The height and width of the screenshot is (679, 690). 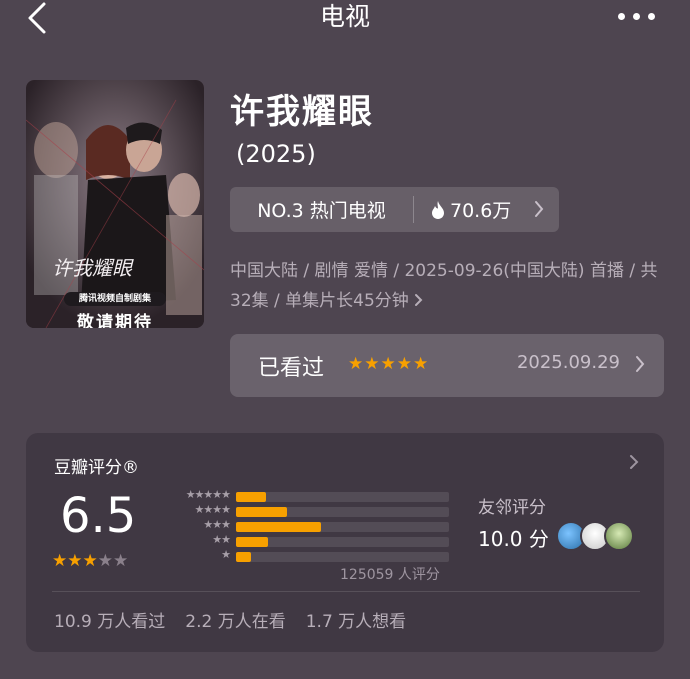 What do you see at coordinates (115, 299) in the screenshot?
I see `poster-caption: 腾讯视频自制剧集` at bounding box center [115, 299].